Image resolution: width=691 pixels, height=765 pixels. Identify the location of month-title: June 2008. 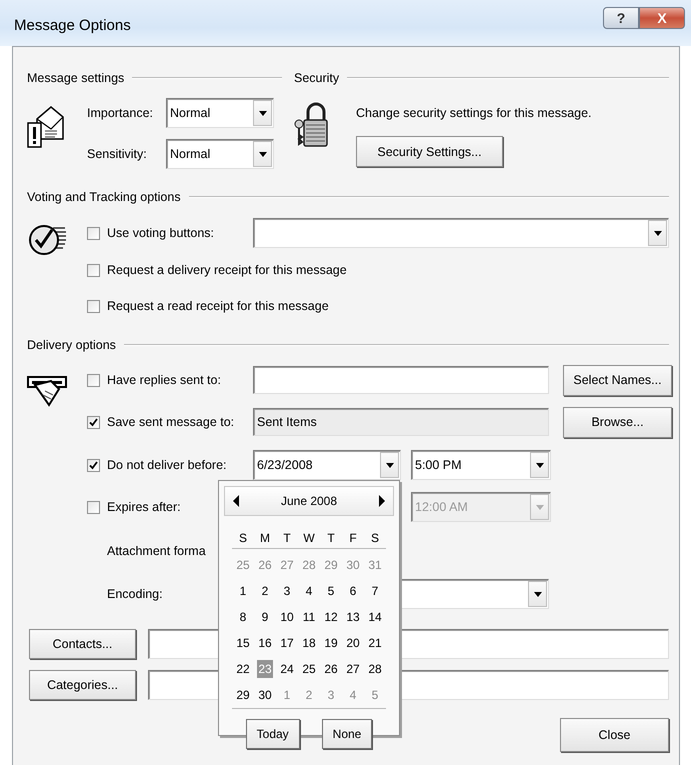
(309, 501).